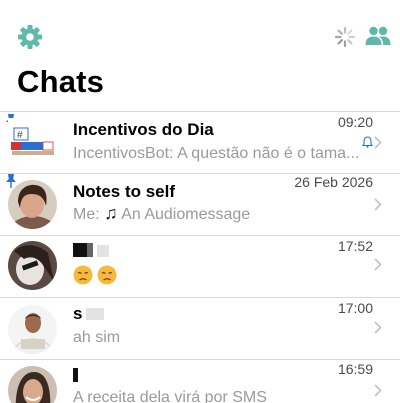 Image resolution: width=400 pixels, height=403 pixels. I want to click on avatar: #, so click(34, 138).